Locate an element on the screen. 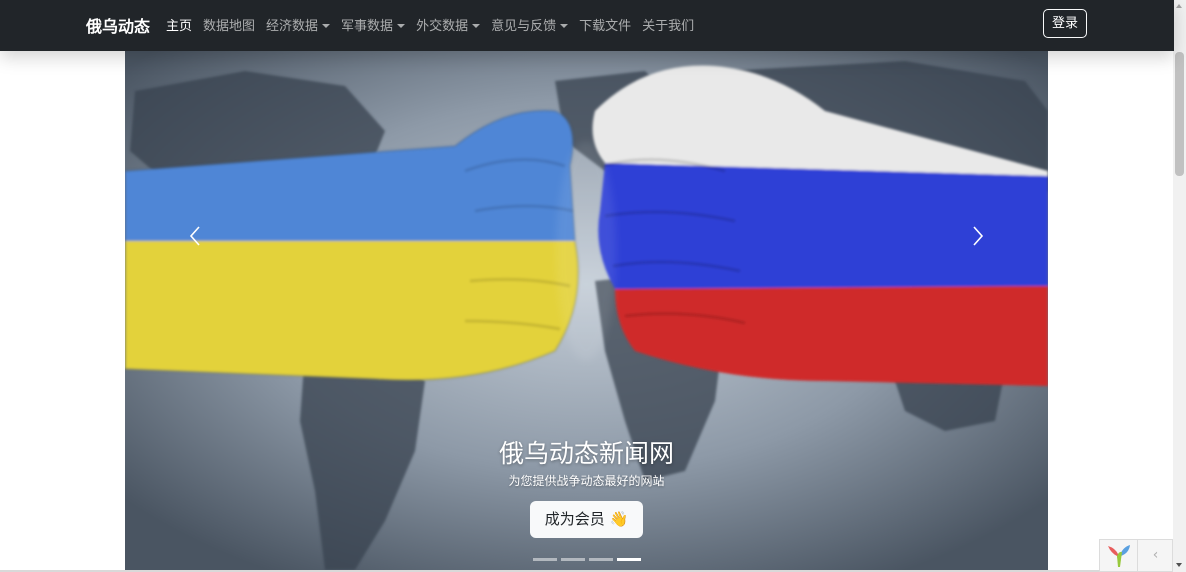 This screenshot has width=1186, height=572. vertical-scrollbar is located at coordinates (1179, 286).